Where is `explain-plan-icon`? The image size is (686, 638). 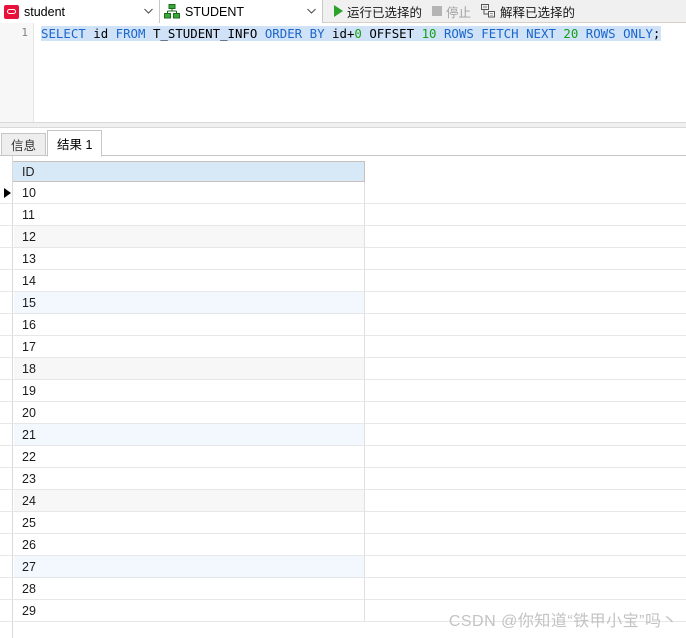
explain-plan-icon is located at coordinates (488, 11).